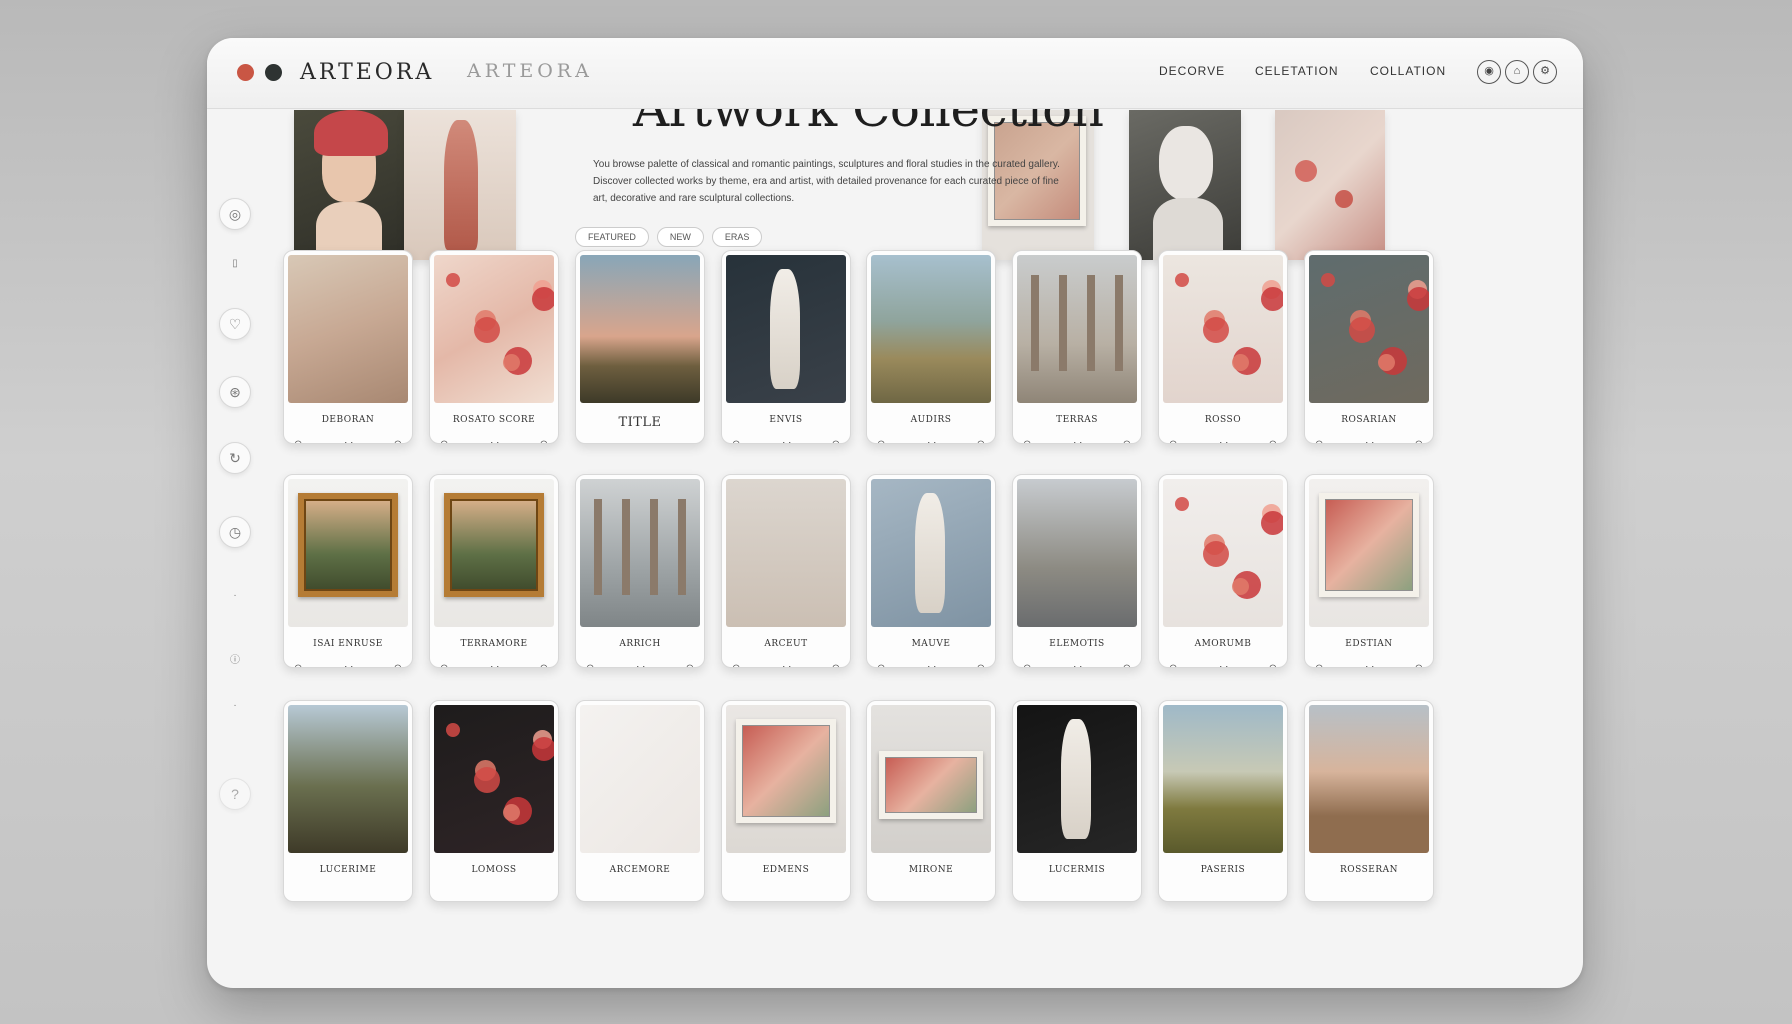  Describe the element at coordinates (680, 237) in the screenshot. I see `chip-new: NEW` at that location.